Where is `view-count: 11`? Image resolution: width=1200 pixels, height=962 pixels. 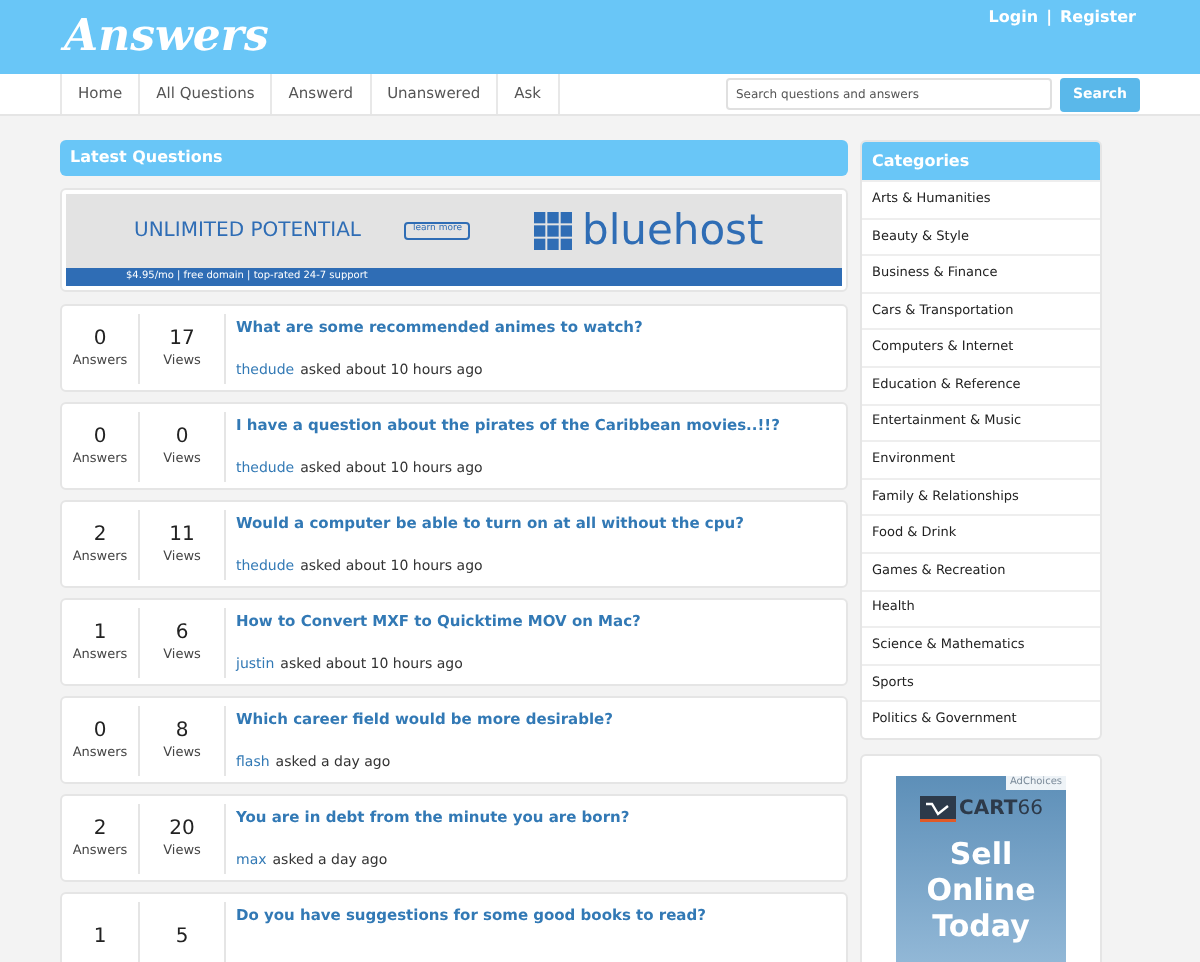
view-count: 11 is located at coordinates (182, 534).